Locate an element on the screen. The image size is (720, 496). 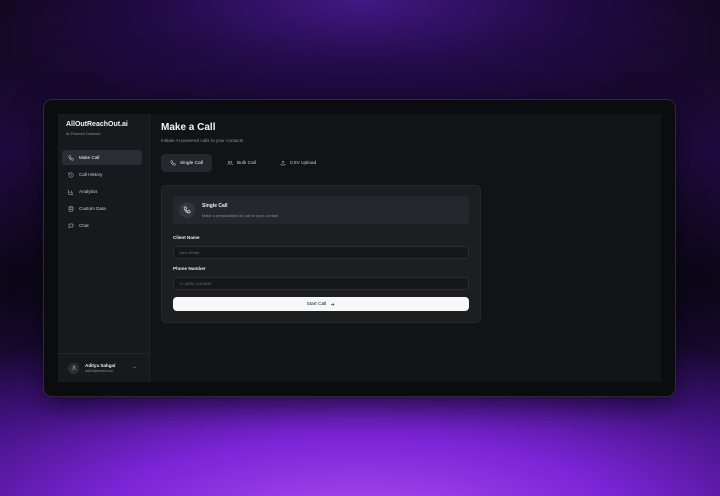
phone-number-label: Phone Number is located at coordinates (189, 268).